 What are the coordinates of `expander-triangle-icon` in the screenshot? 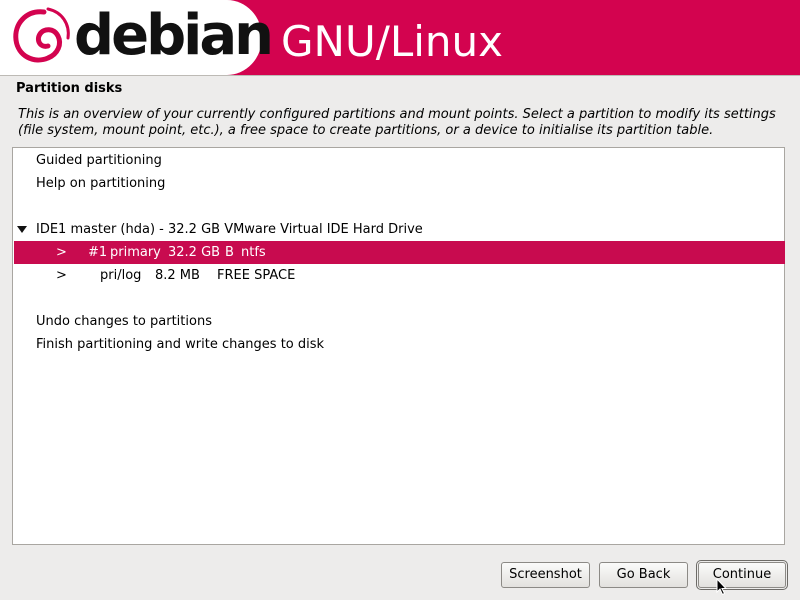 It's located at (22, 229).